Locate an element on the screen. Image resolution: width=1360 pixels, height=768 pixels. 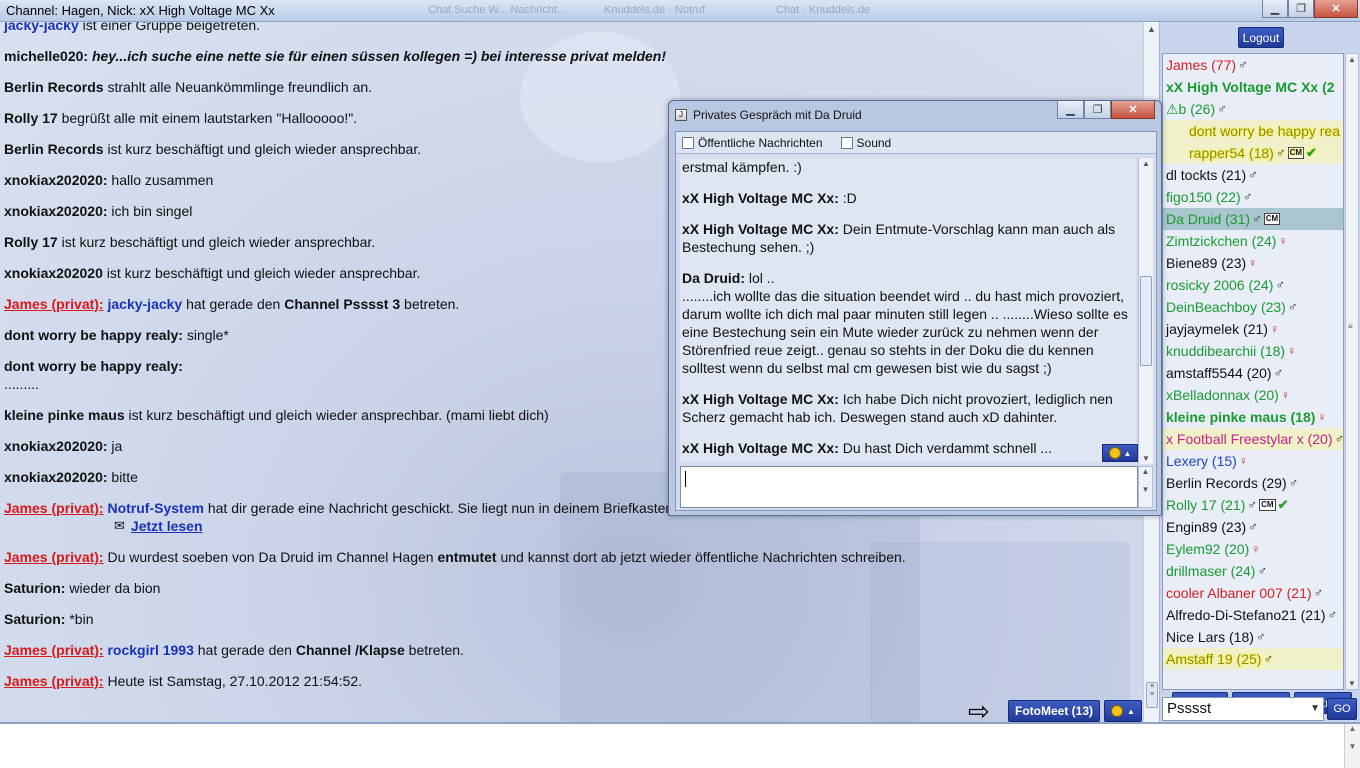
scroll-thumb is located at coordinates (1146, 321).